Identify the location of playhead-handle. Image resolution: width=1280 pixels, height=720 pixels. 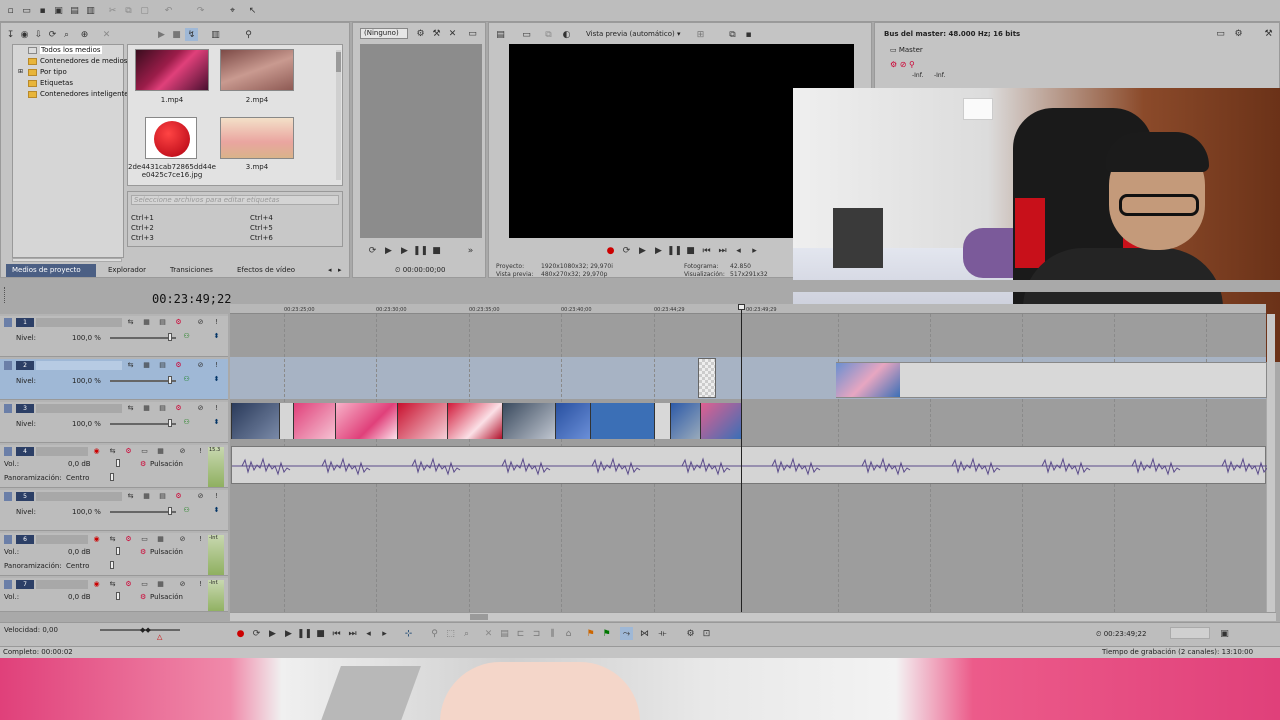
(741, 307).